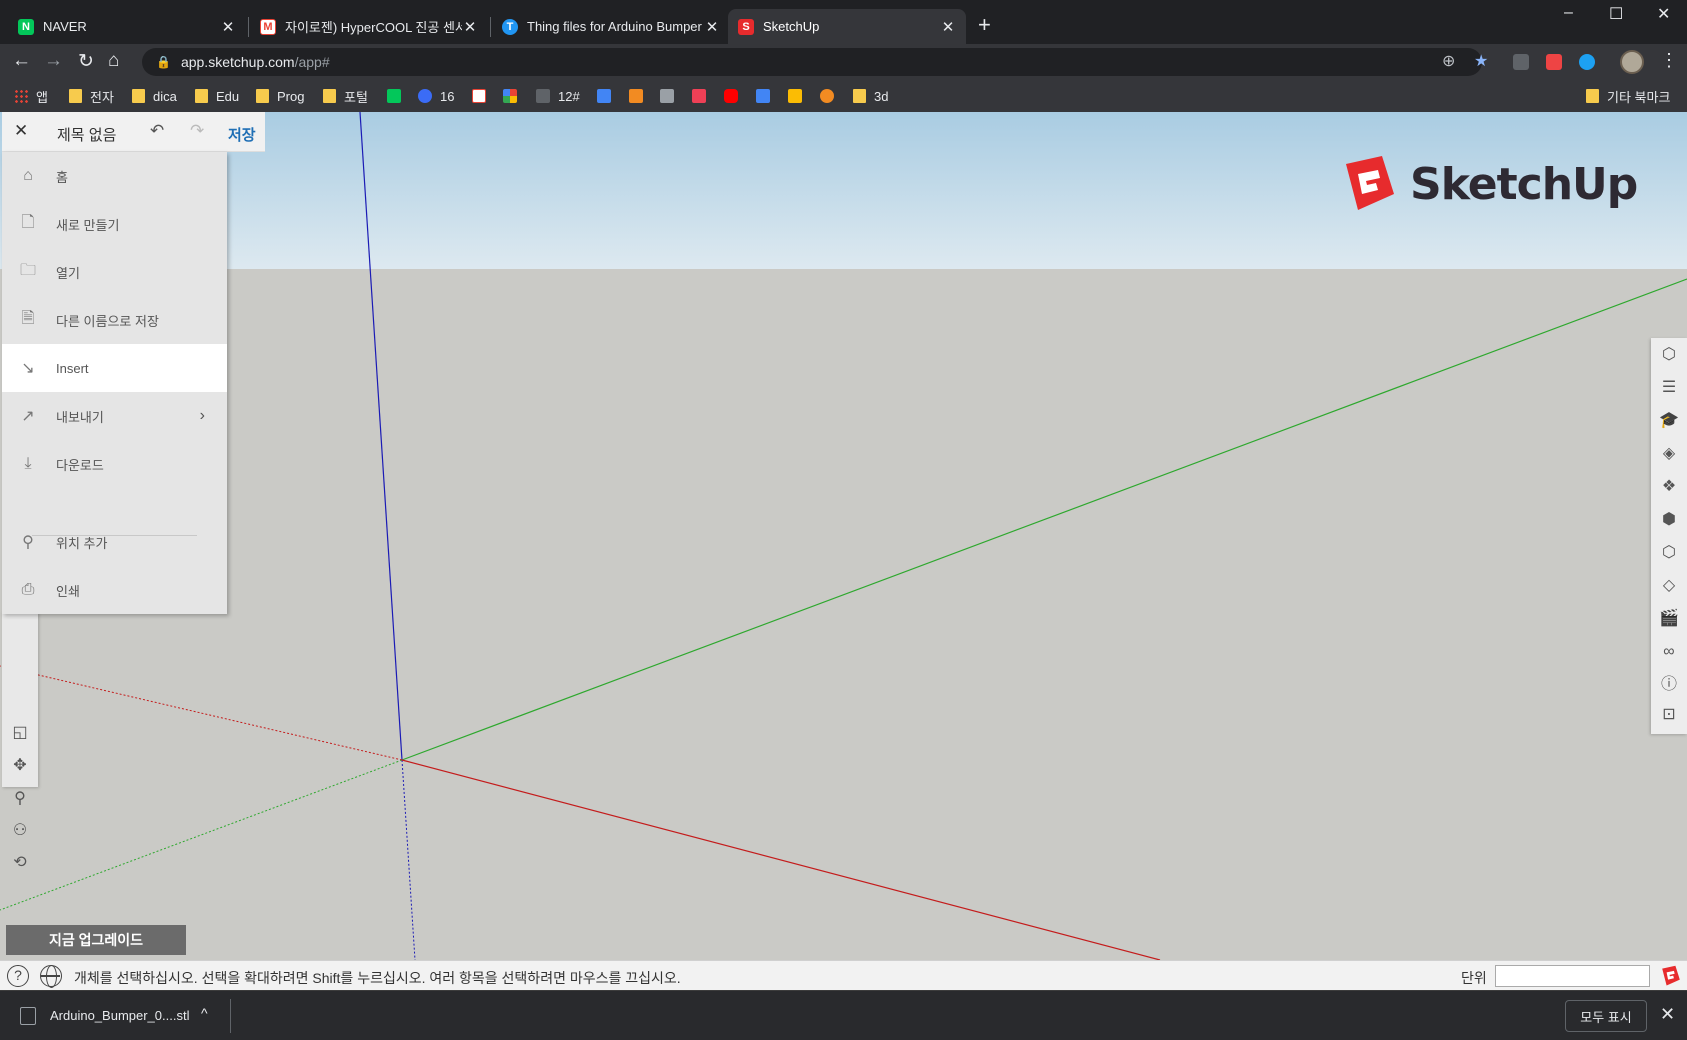  Describe the element at coordinates (51, 976) in the screenshot. I see `globe-icon` at that location.